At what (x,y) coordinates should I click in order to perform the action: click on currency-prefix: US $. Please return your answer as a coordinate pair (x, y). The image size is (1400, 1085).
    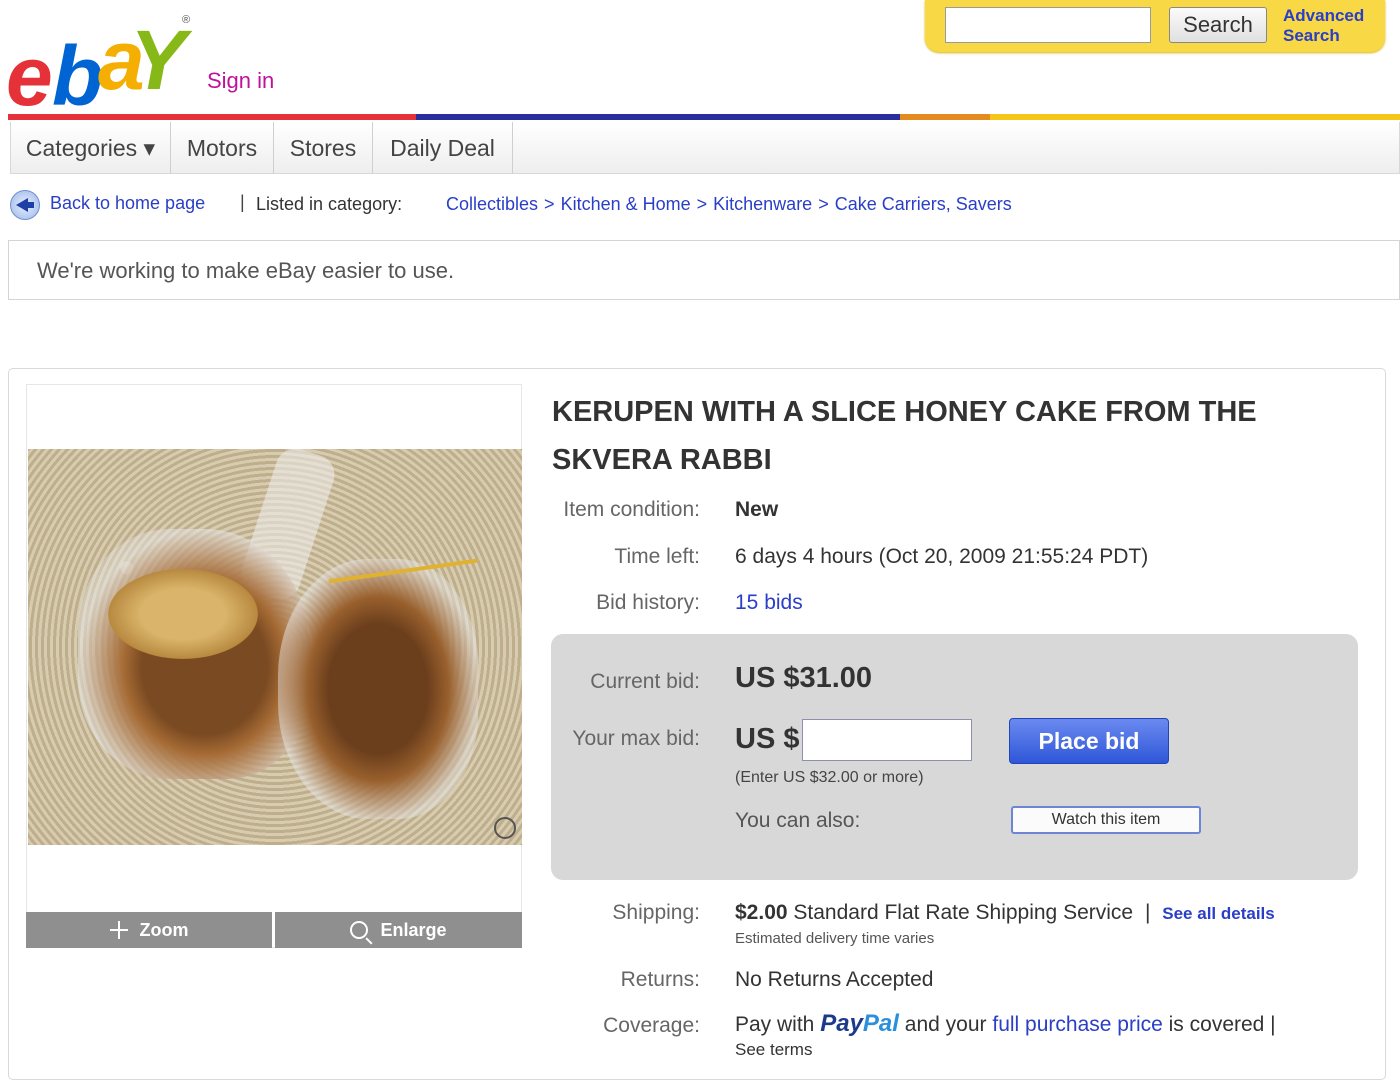
    Looking at the image, I should click on (767, 739).